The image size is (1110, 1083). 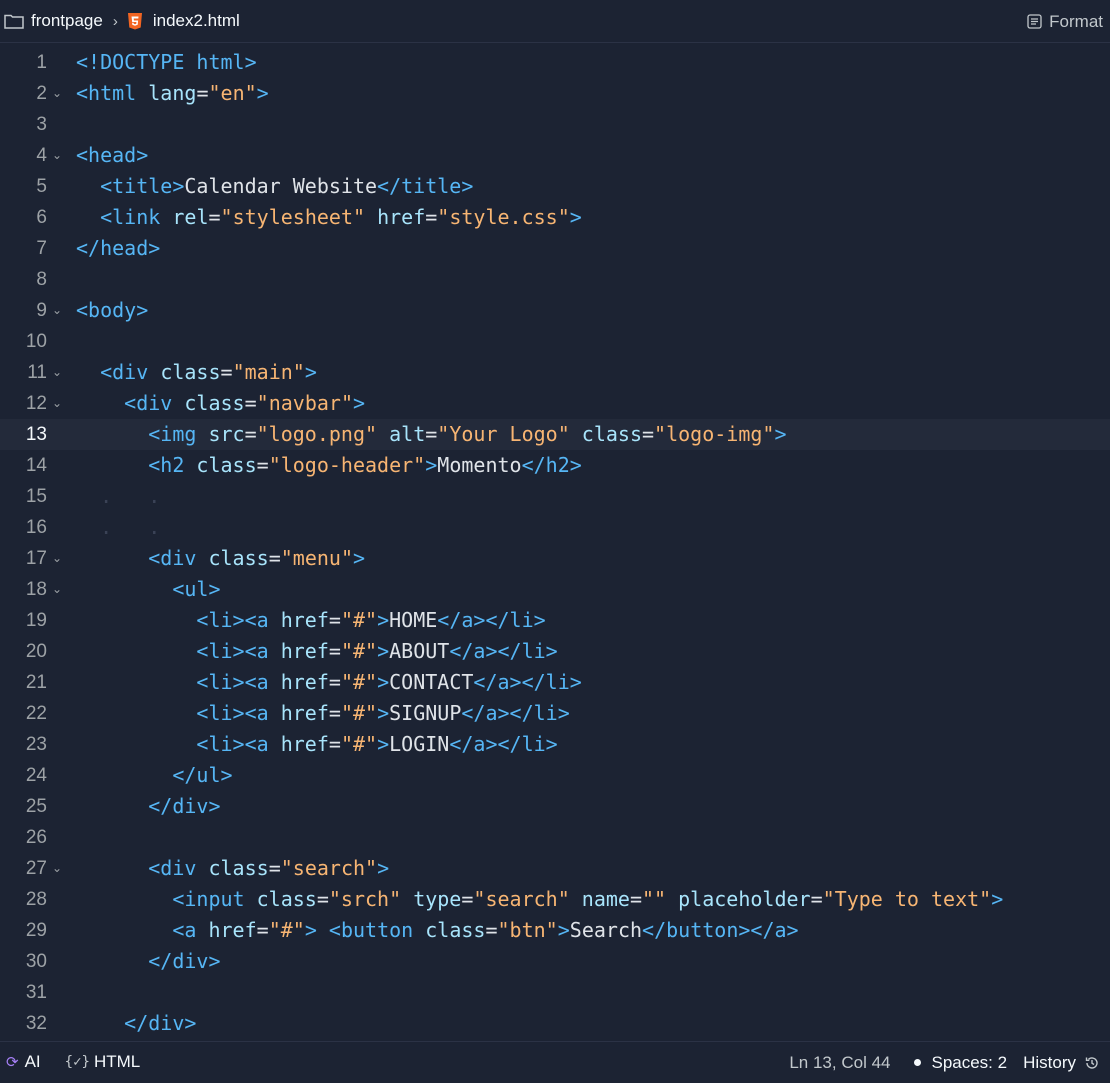 I want to click on code-line: 1 <!DOCTYPE html>, so click(x=555, y=62).